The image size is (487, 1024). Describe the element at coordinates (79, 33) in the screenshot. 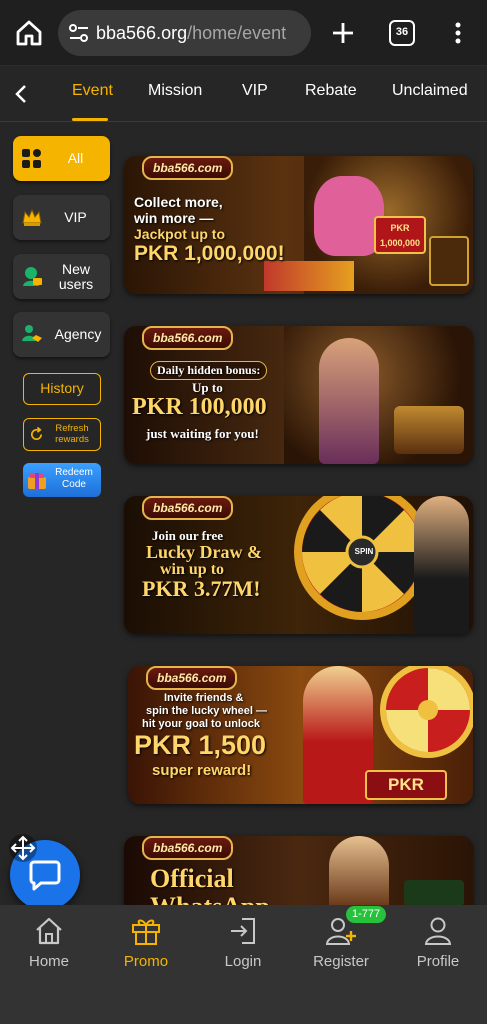

I see `site-settings-icon` at that location.